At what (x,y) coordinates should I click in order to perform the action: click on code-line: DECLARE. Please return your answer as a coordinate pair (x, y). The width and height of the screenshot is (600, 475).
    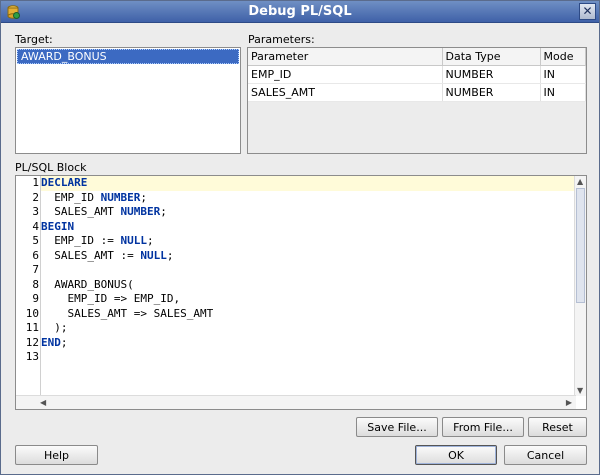
    Looking at the image, I should click on (308, 183).